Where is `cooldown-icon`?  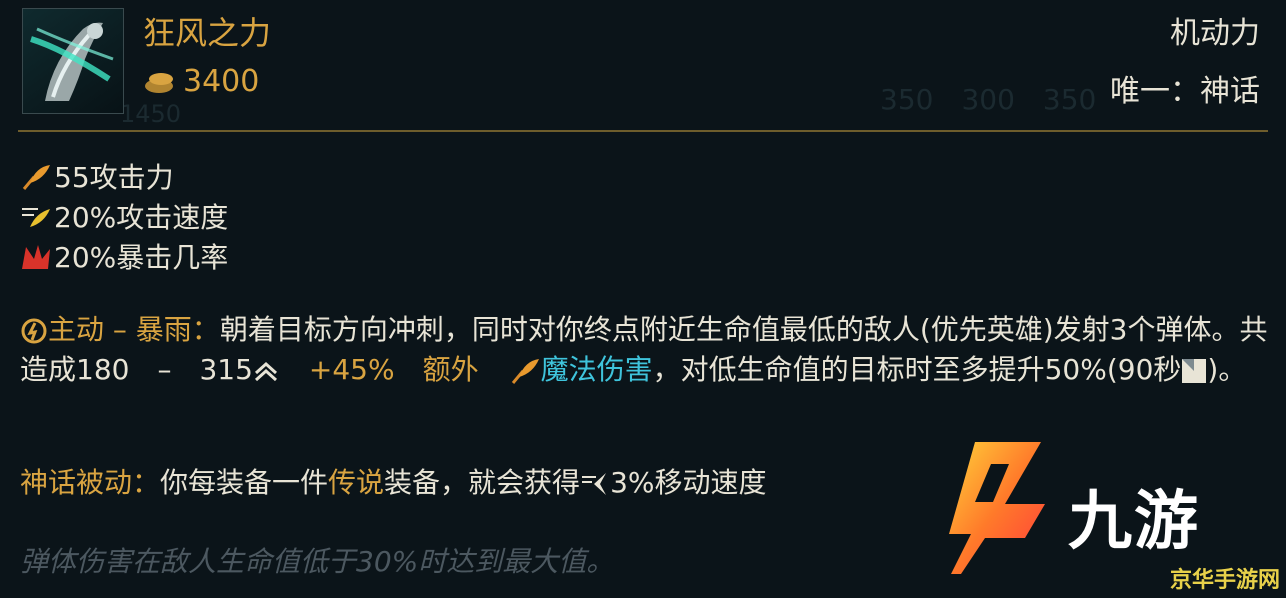 cooldown-icon is located at coordinates (1194, 371).